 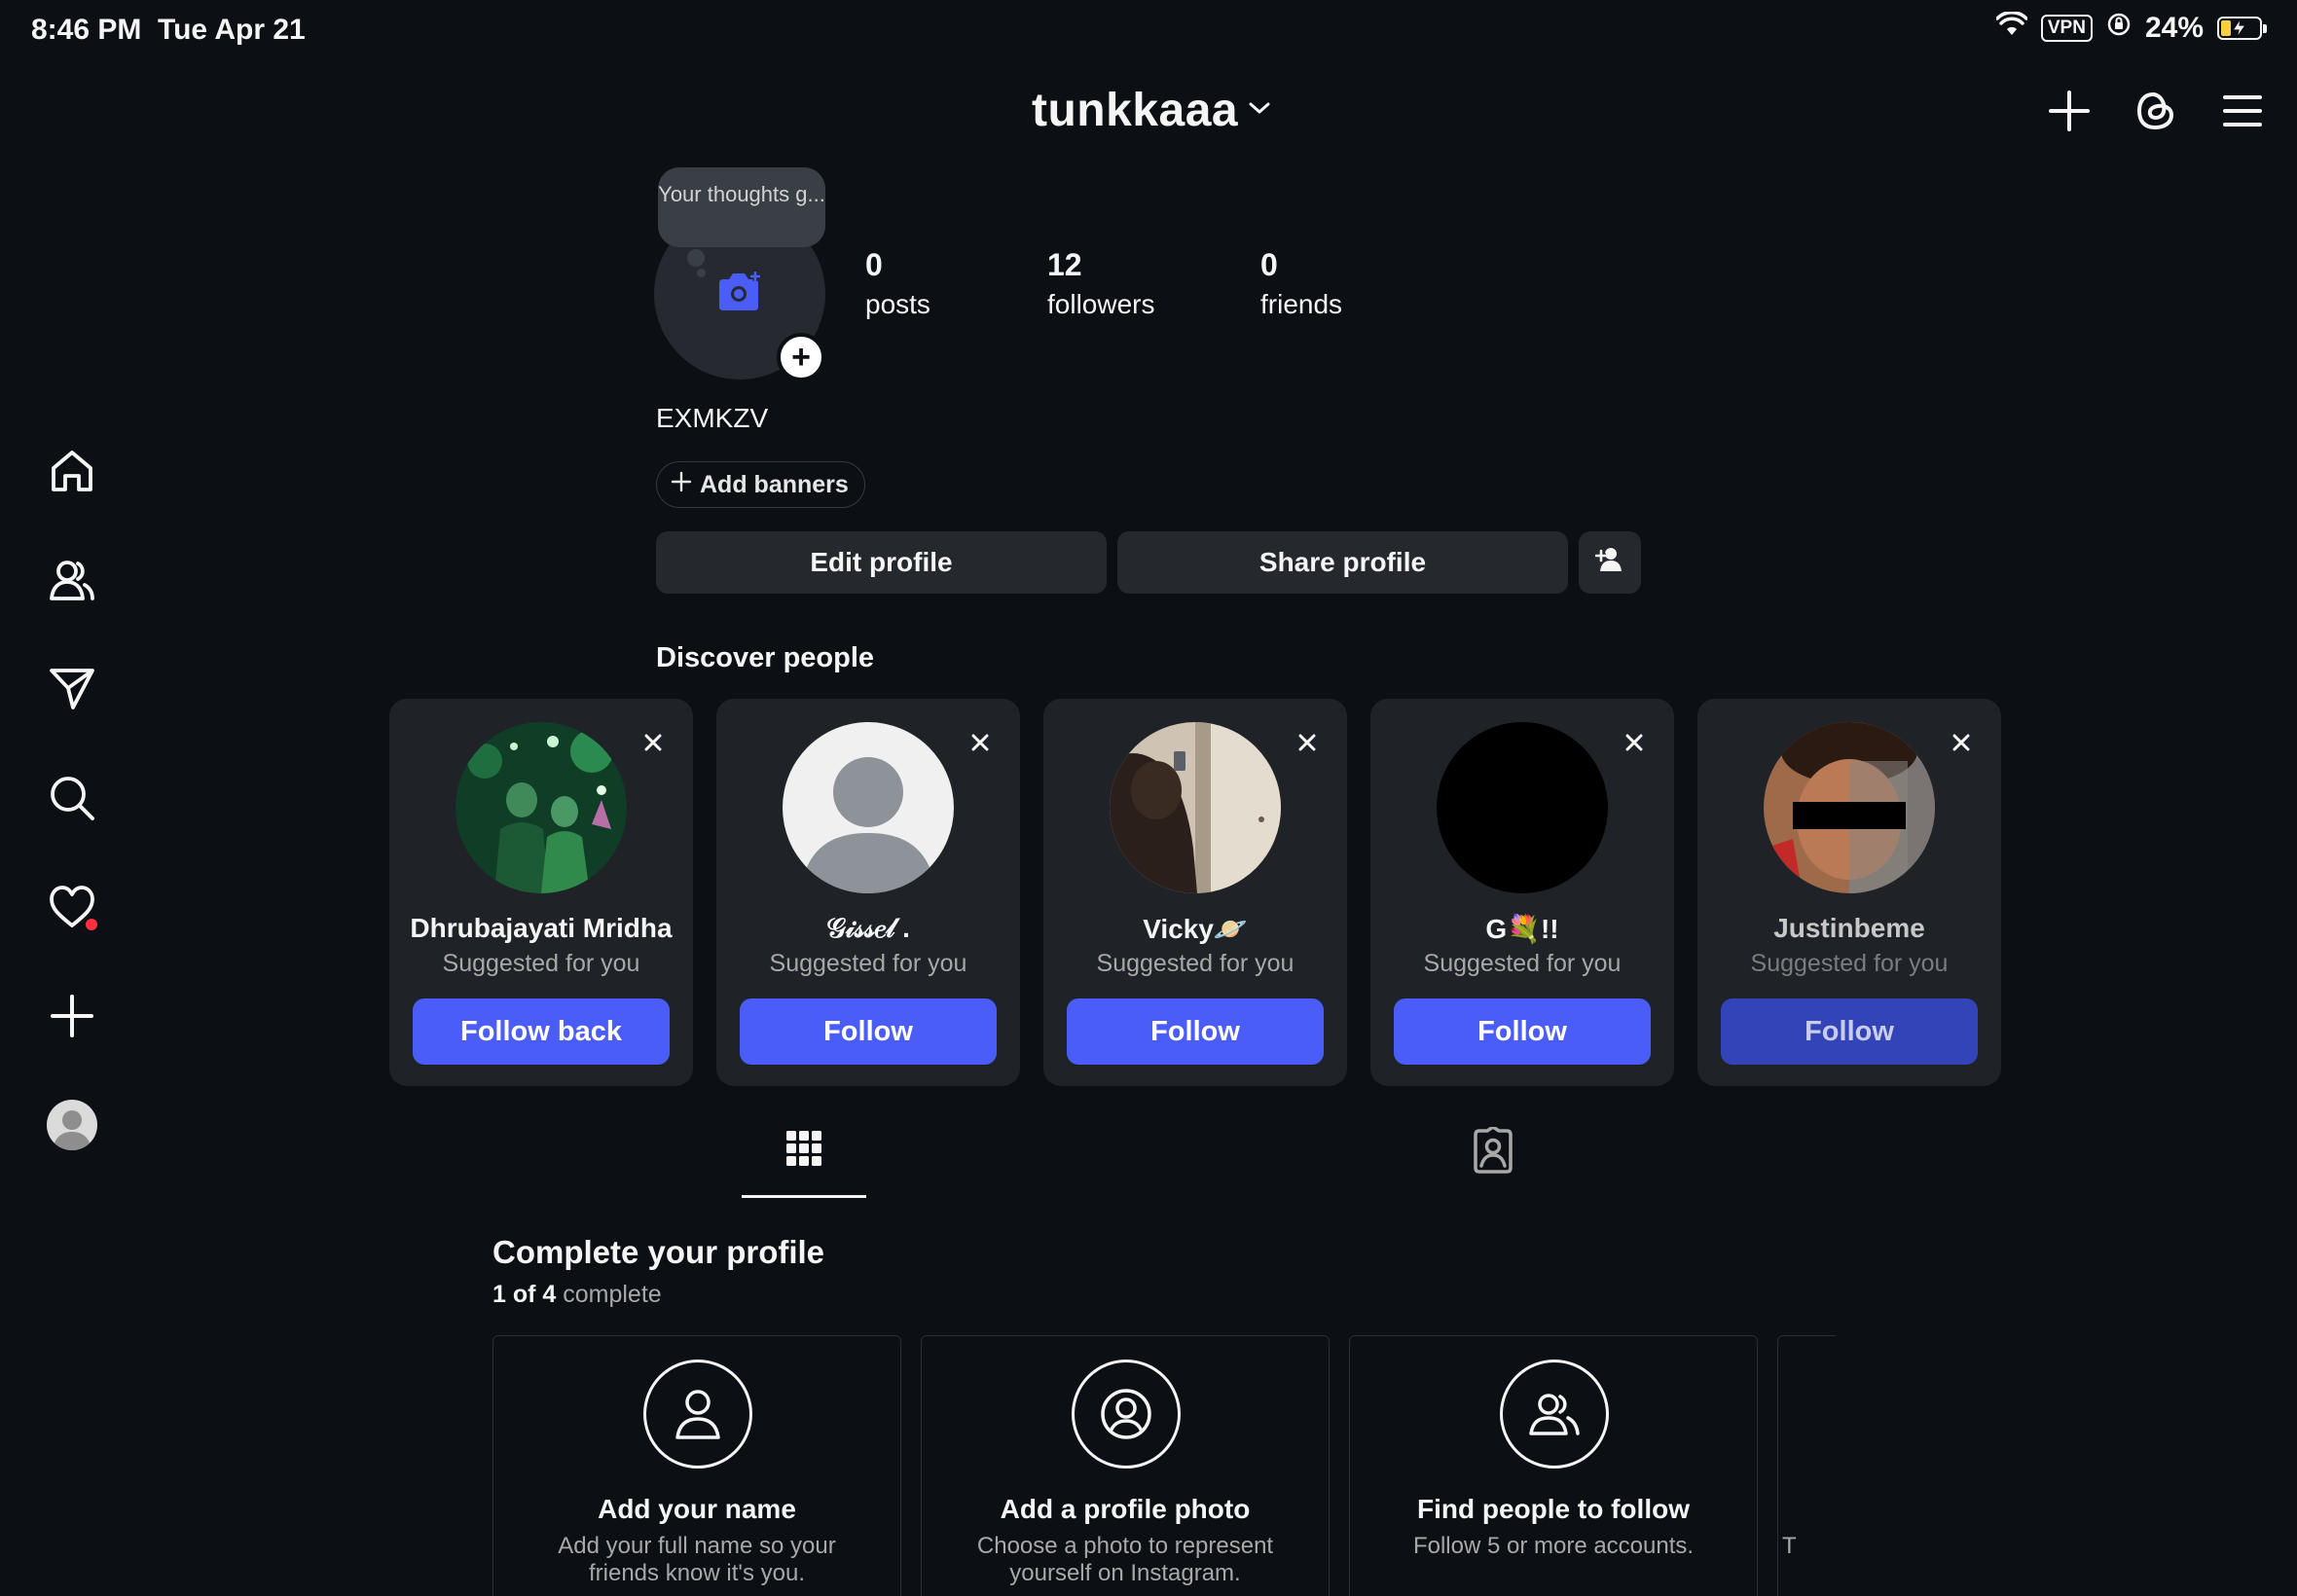 What do you see at coordinates (1301, 304) in the screenshot?
I see `stat-friends-label: friends` at bounding box center [1301, 304].